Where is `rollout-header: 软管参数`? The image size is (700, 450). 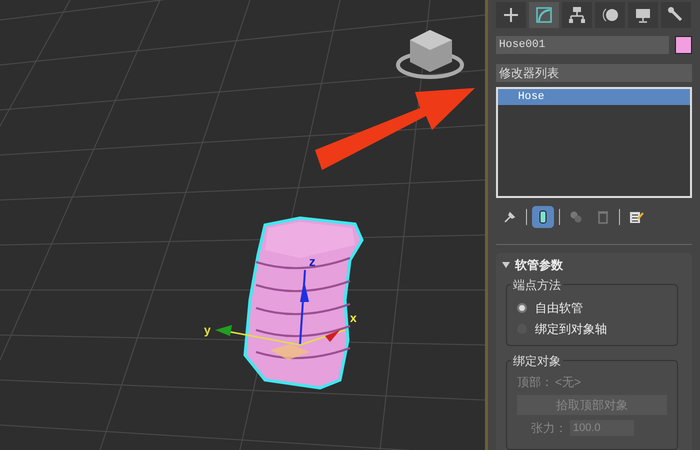 rollout-header: 软管参数 is located at coordinates (532, 265).